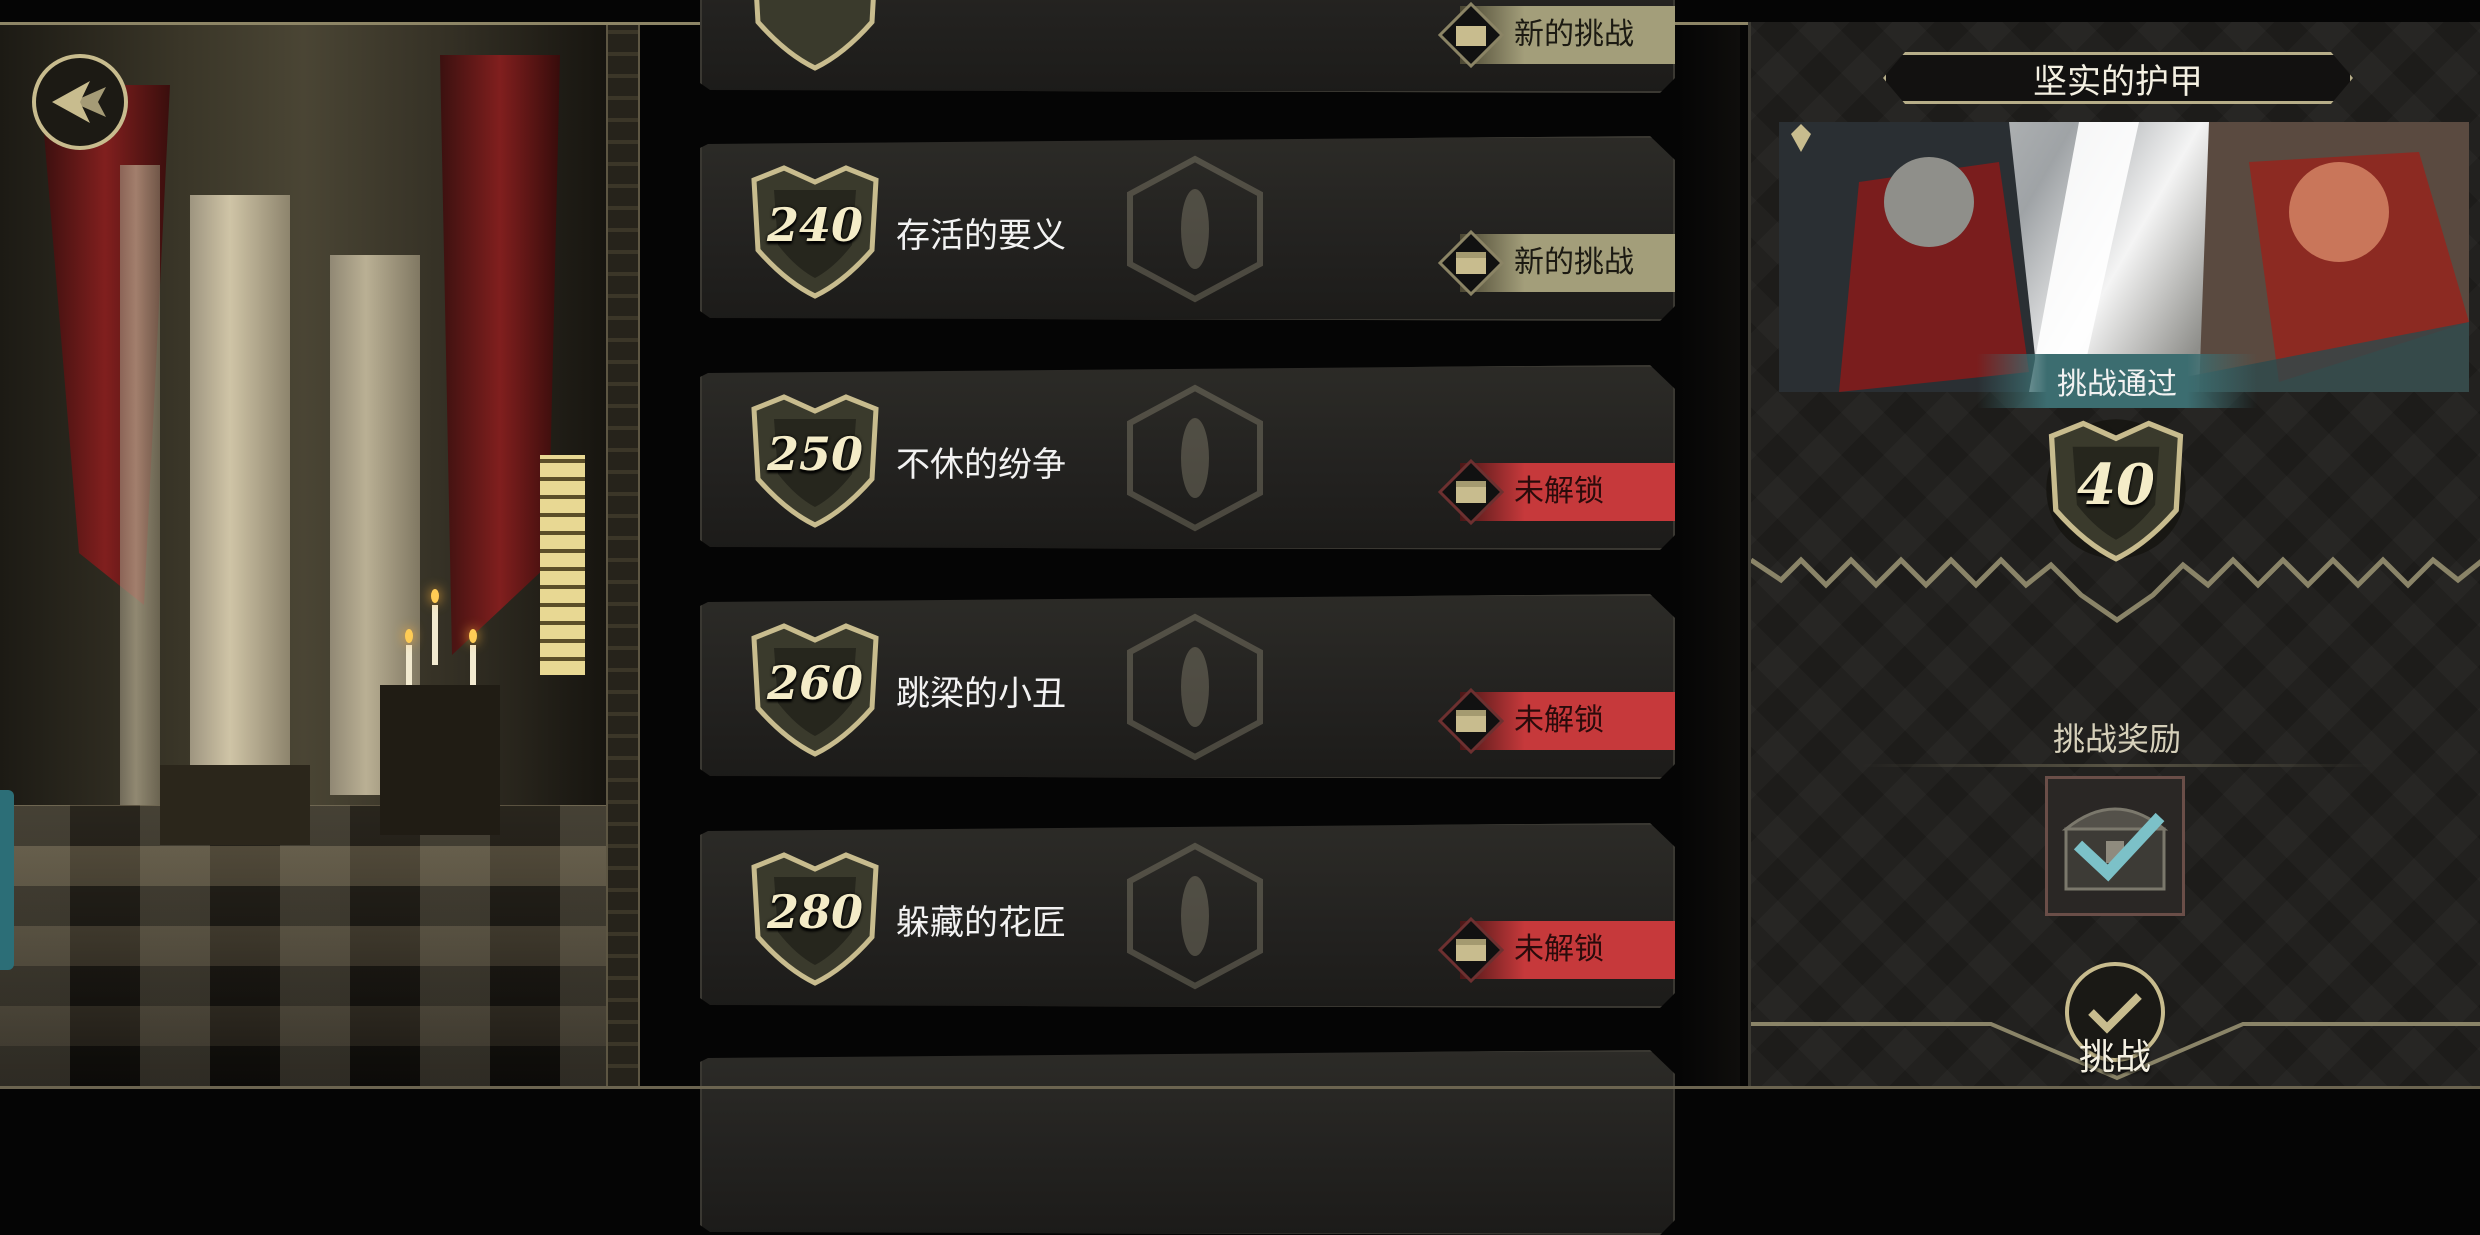  I want to click on reward-item, so click(2115, 846).